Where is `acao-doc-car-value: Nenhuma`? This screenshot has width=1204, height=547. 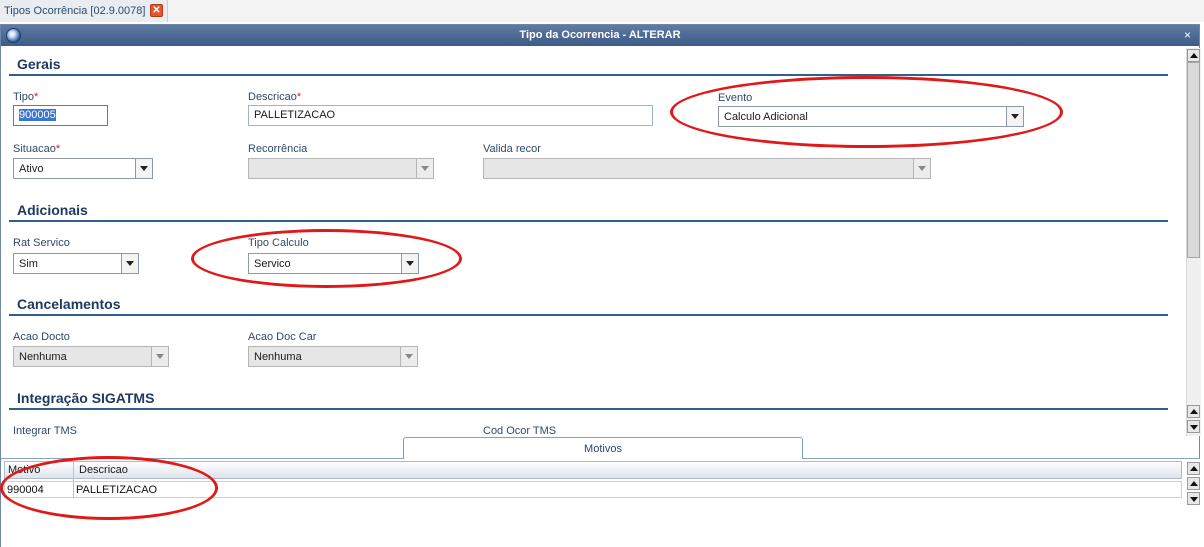
acao-doc-car-value: Nenhuma is located at coordinates (278, 357).